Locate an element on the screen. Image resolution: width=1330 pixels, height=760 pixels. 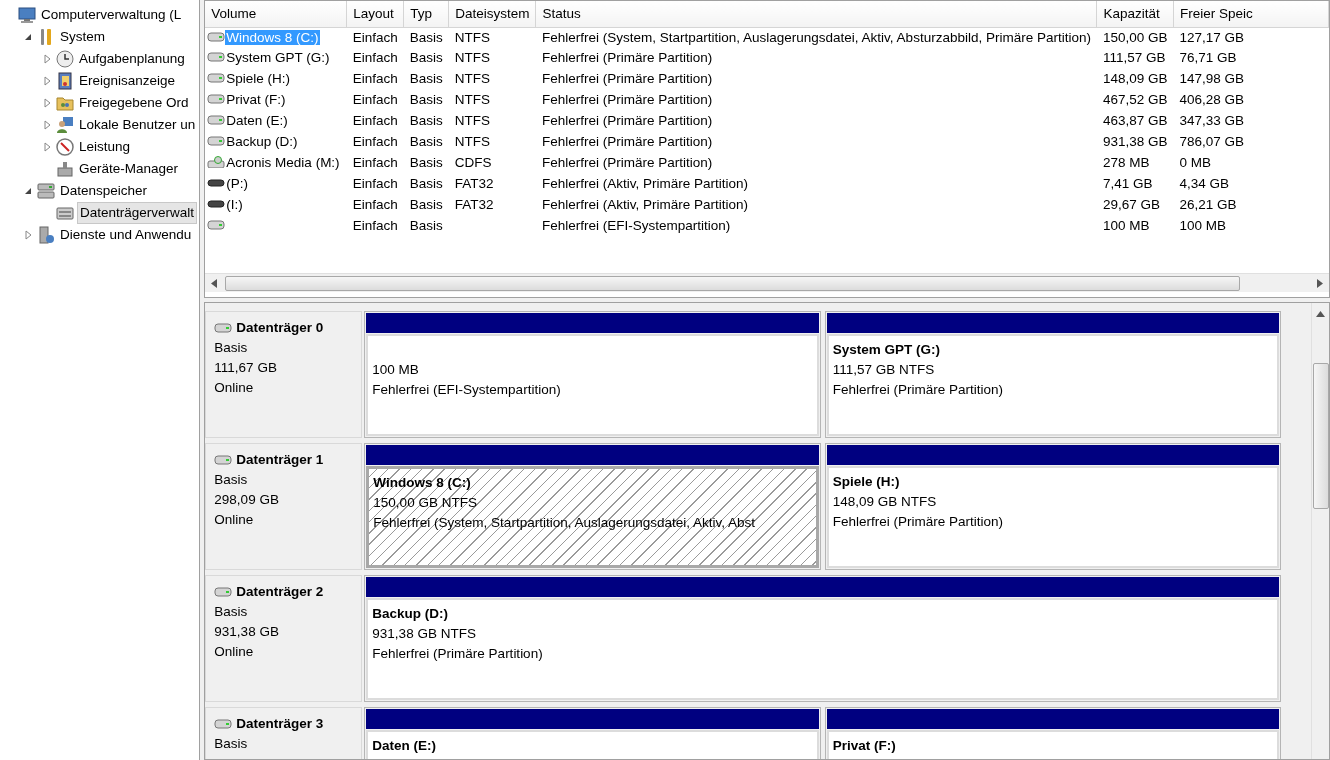
tree-item: Computerverwaltung (L is located at coordinates (111, 15).